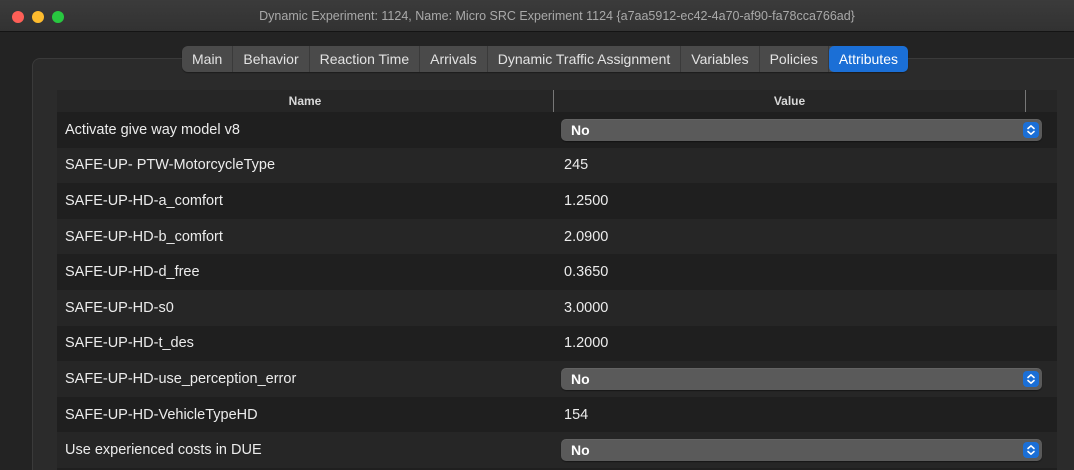 The height and width of the screenshot is (470, 1074). Describe the element at coordinates (144, 236) in the screenshot. I see `attribute-name: SAFE-UP-HD-b_comfort` at that location.